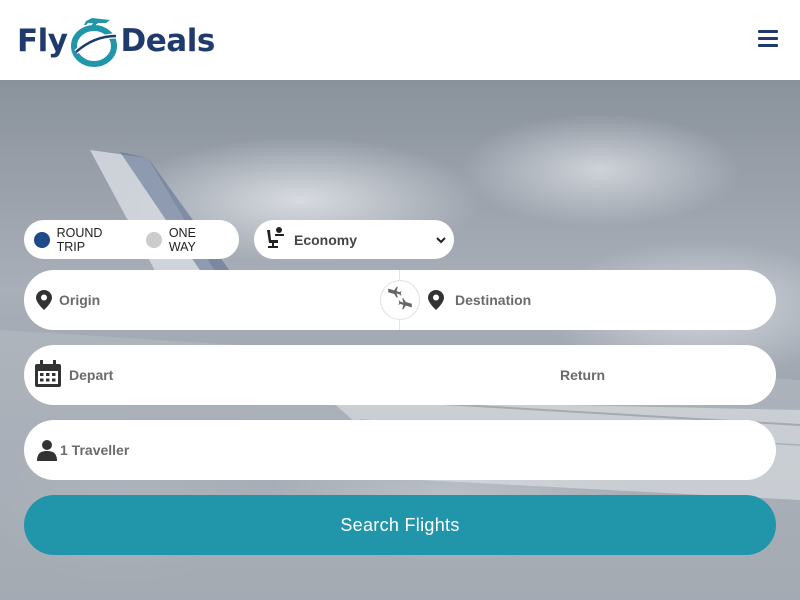  What do you see at coordinates (400, 450) in the screenshot?
I see `travellers-field: 1 Traveller` at bounding box center [400, 450].